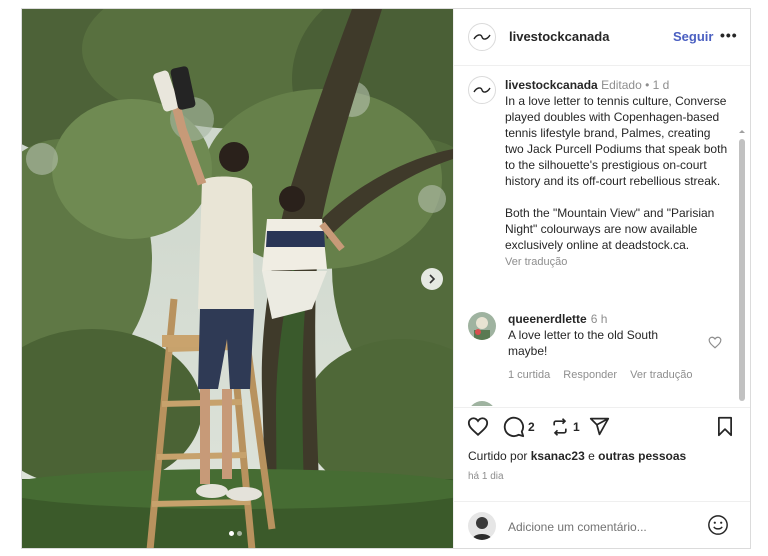 This screenshot has width=768, height=556. I want to click on emoji-smile-icon, so click(718, 525).